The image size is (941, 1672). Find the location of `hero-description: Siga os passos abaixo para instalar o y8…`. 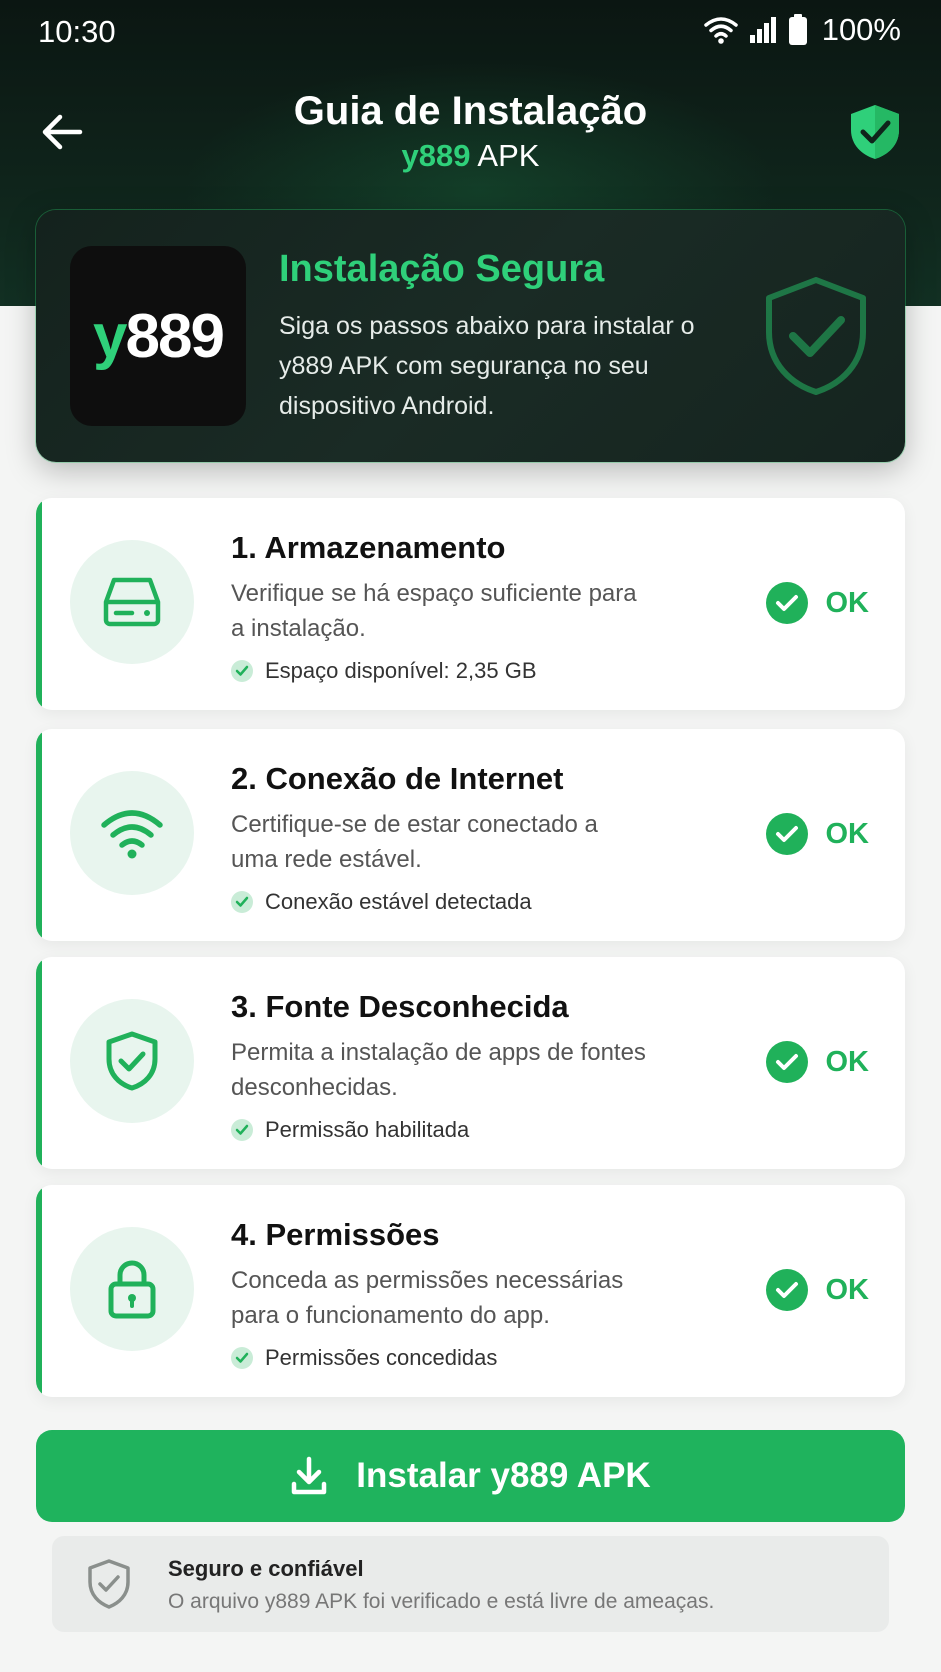

hero-description: Siga os passos abaixo para instalar o y8… is located at coordinates (487, 366).